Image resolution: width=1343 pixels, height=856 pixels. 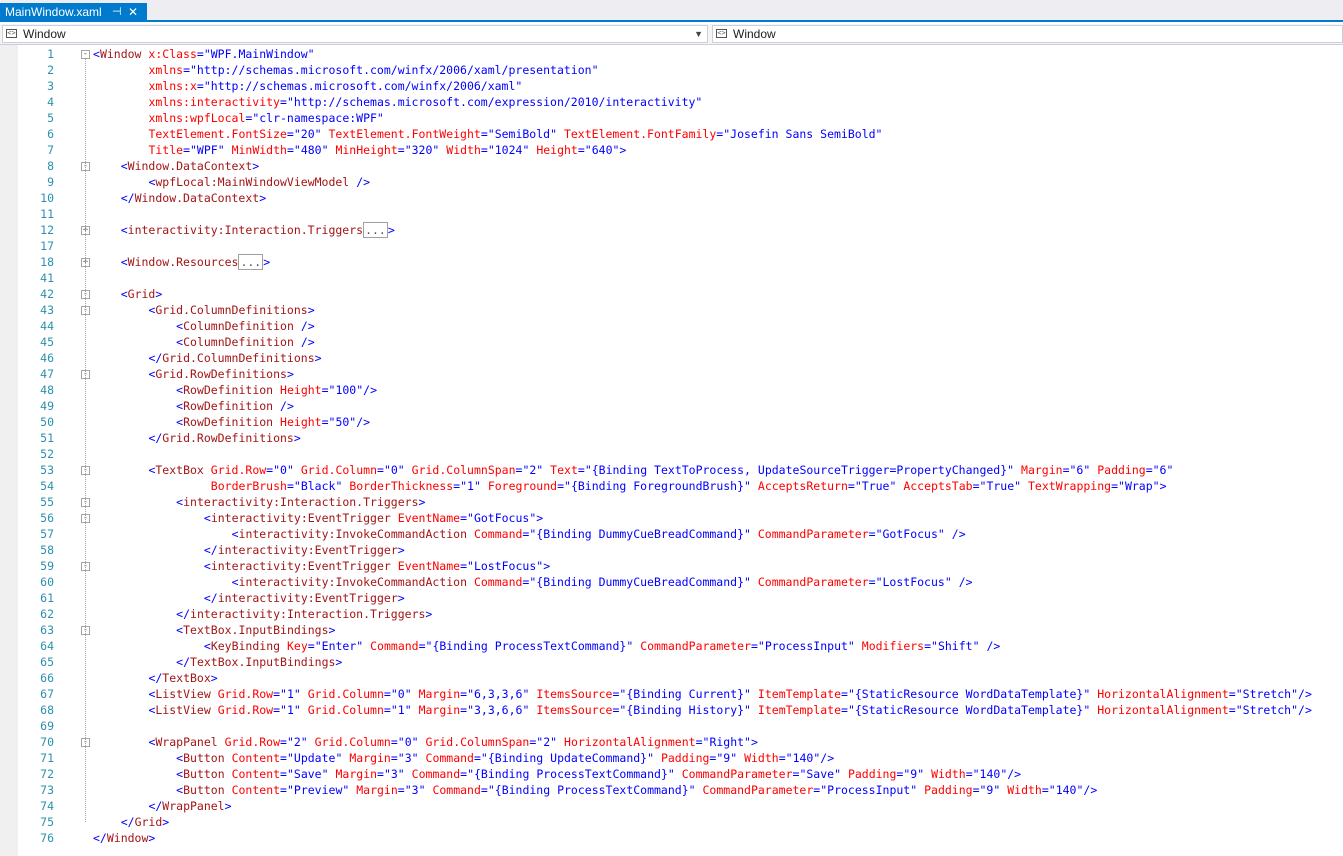 I want to click on code-token: "{Binding ForegroundBrush}", so click(x=657, y=486).